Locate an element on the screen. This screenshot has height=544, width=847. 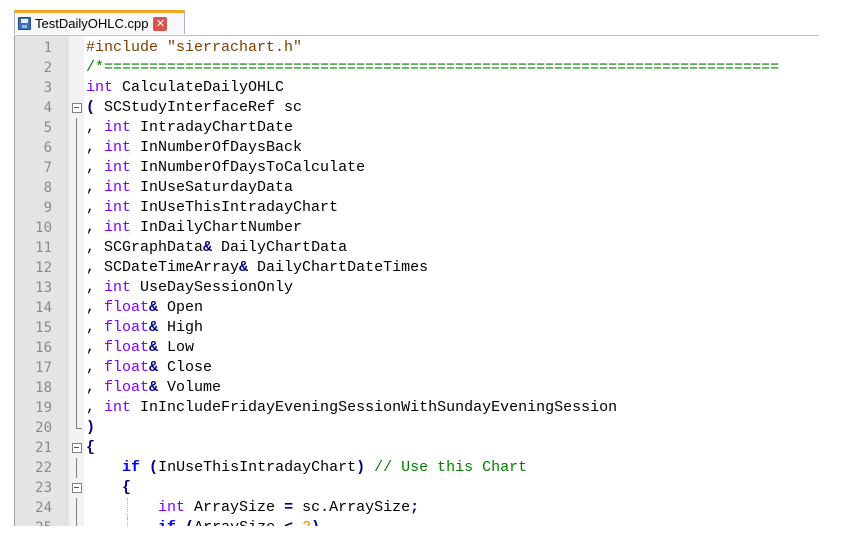
code-line: 3 int CalculateDailyOHLC is located at coordinates (417, 88).